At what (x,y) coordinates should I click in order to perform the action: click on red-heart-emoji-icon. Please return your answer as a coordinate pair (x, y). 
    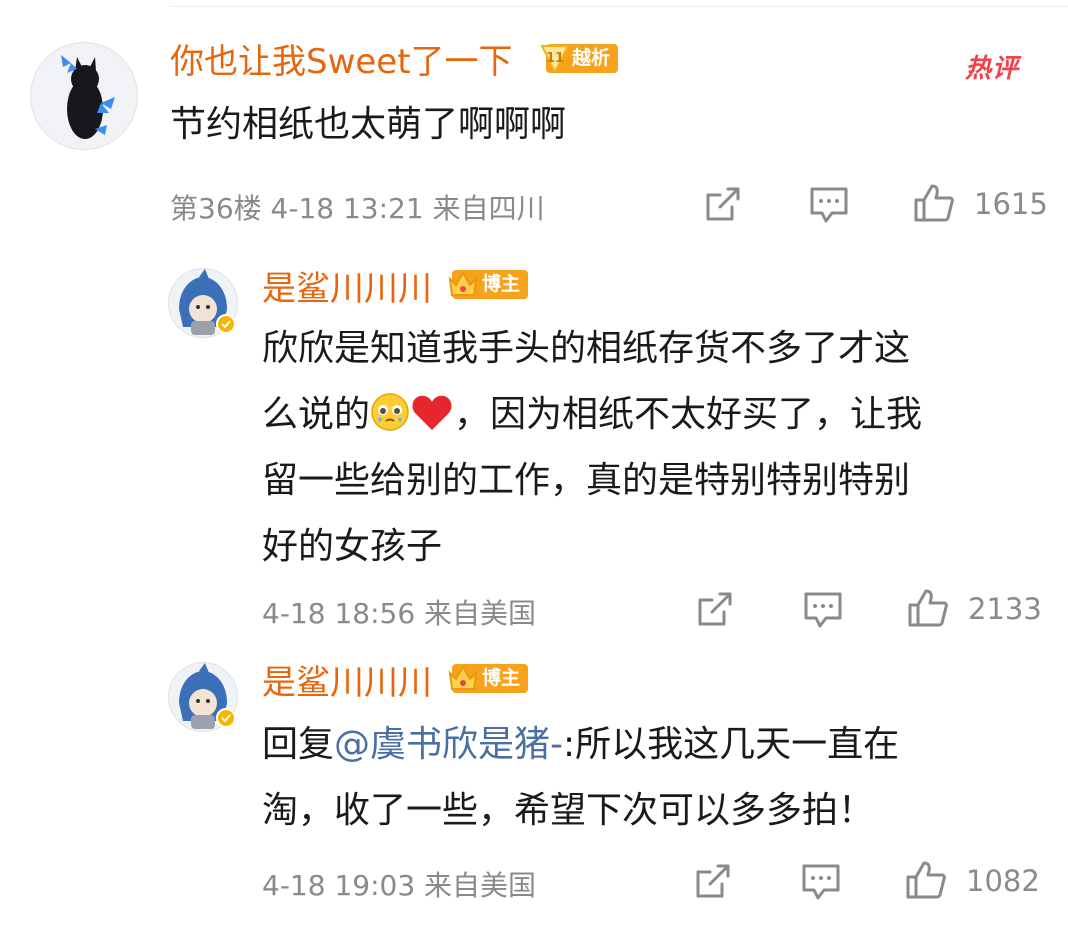
    Looking at the image, I should click on (432, 412).